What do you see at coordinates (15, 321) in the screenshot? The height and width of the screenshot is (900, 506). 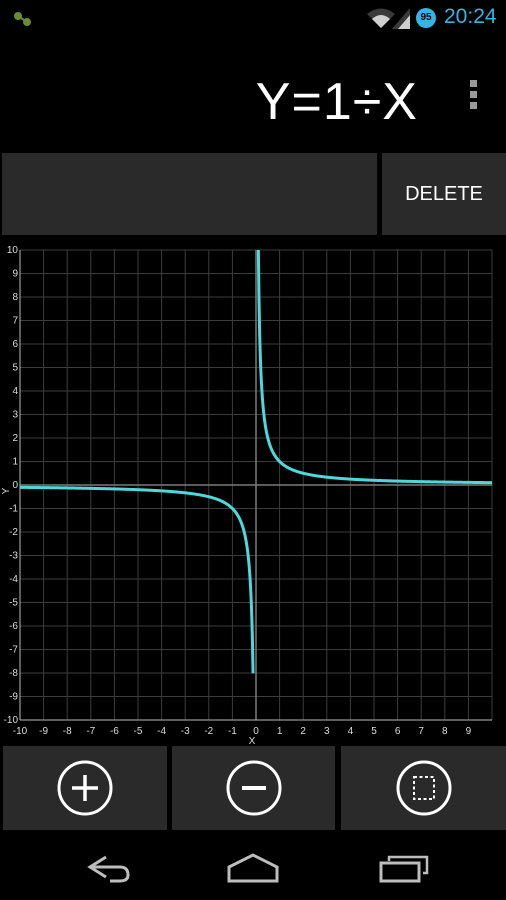 I see `y-tick-label: 7` at bounding box center [15, 321].